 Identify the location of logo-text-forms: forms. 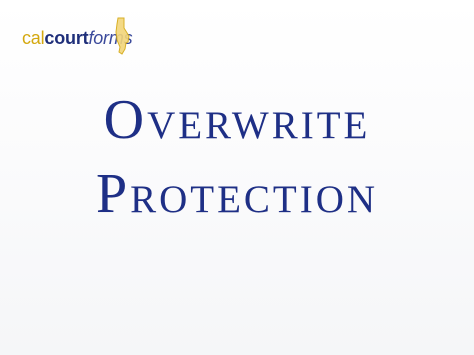
(110, 37).